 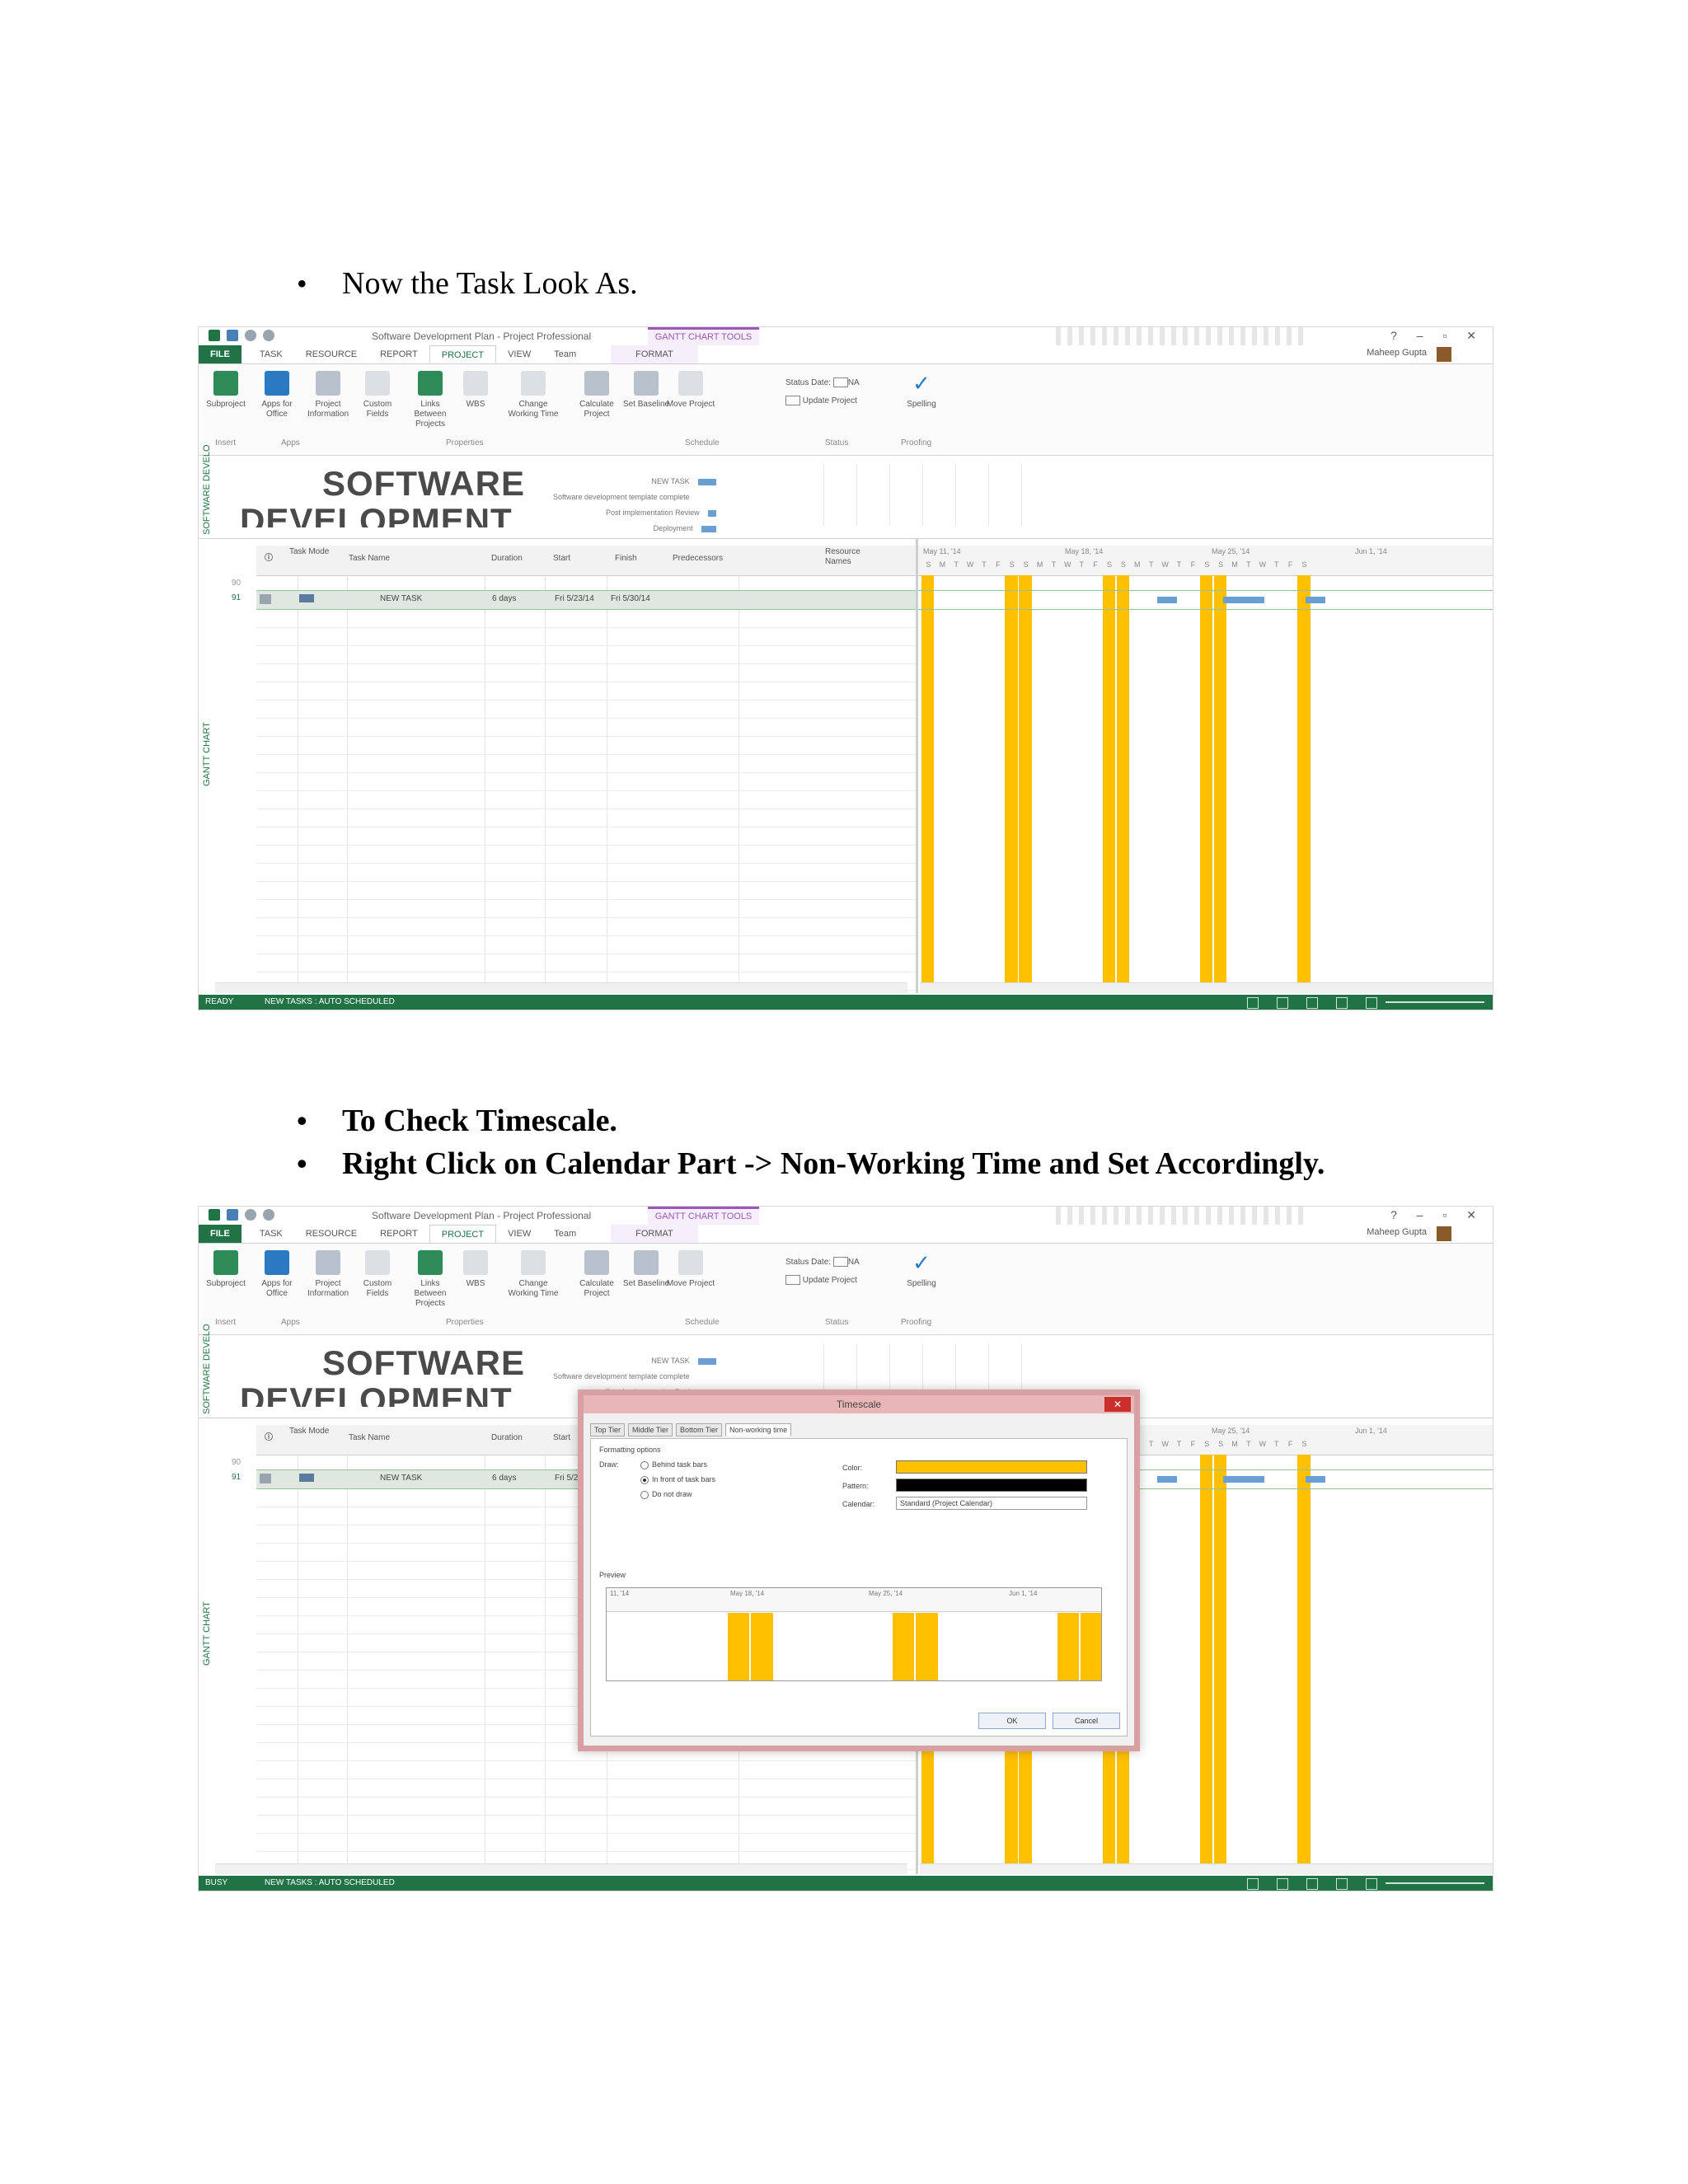 What do you see at coordinates (237, 1477) in the screenshot?
I see `row-number: 91` at bounding box center [237, 1477].